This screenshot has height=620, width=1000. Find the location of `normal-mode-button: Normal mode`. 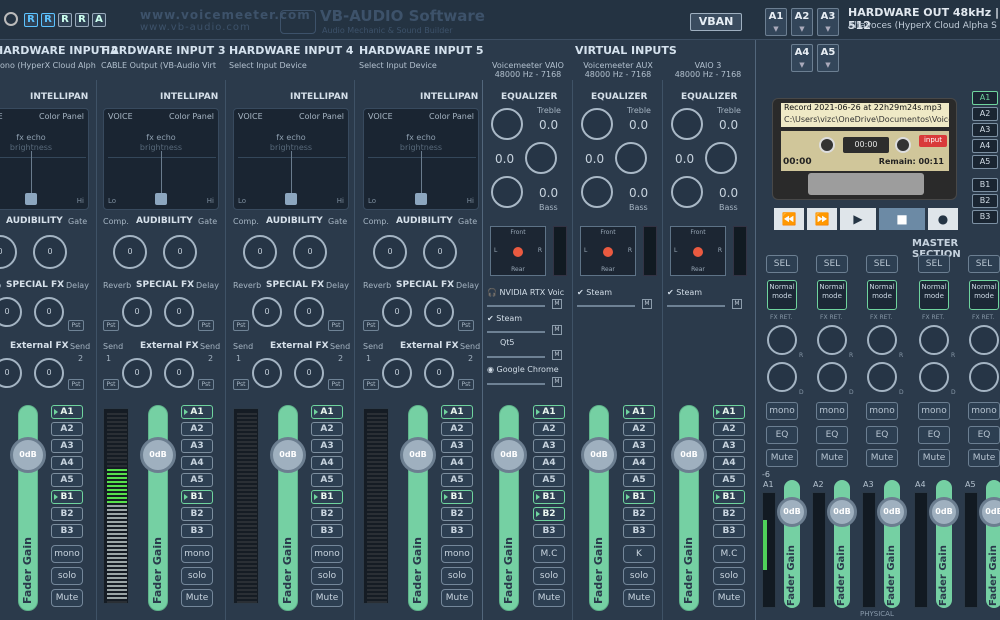

normal-mode-button: Normal mode is located at coordinates (984, 295).